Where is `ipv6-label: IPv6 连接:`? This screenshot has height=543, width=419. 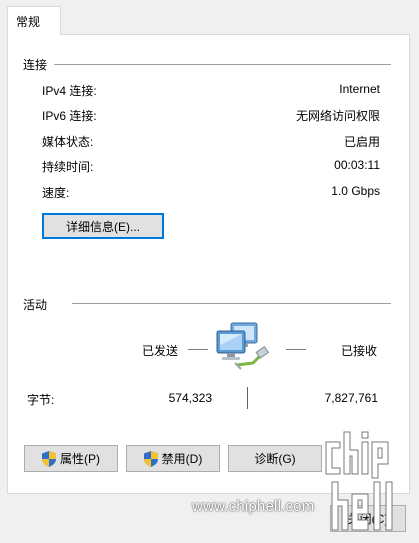
ipv6-label: IPv6 连接: is located at coordinates (69, 116).